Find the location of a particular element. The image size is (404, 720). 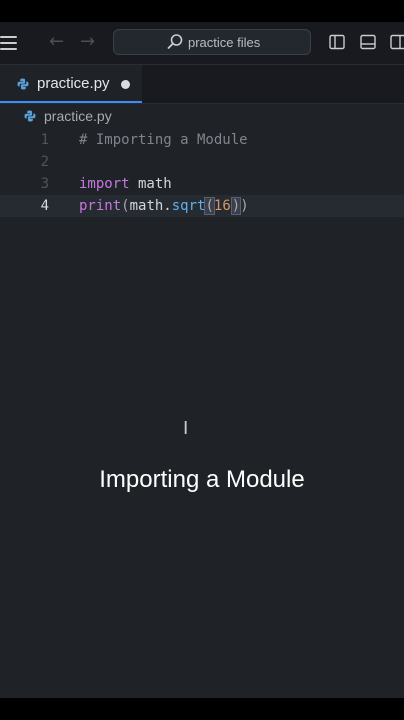

search-text: practice files is located at coordinates (224, 42).